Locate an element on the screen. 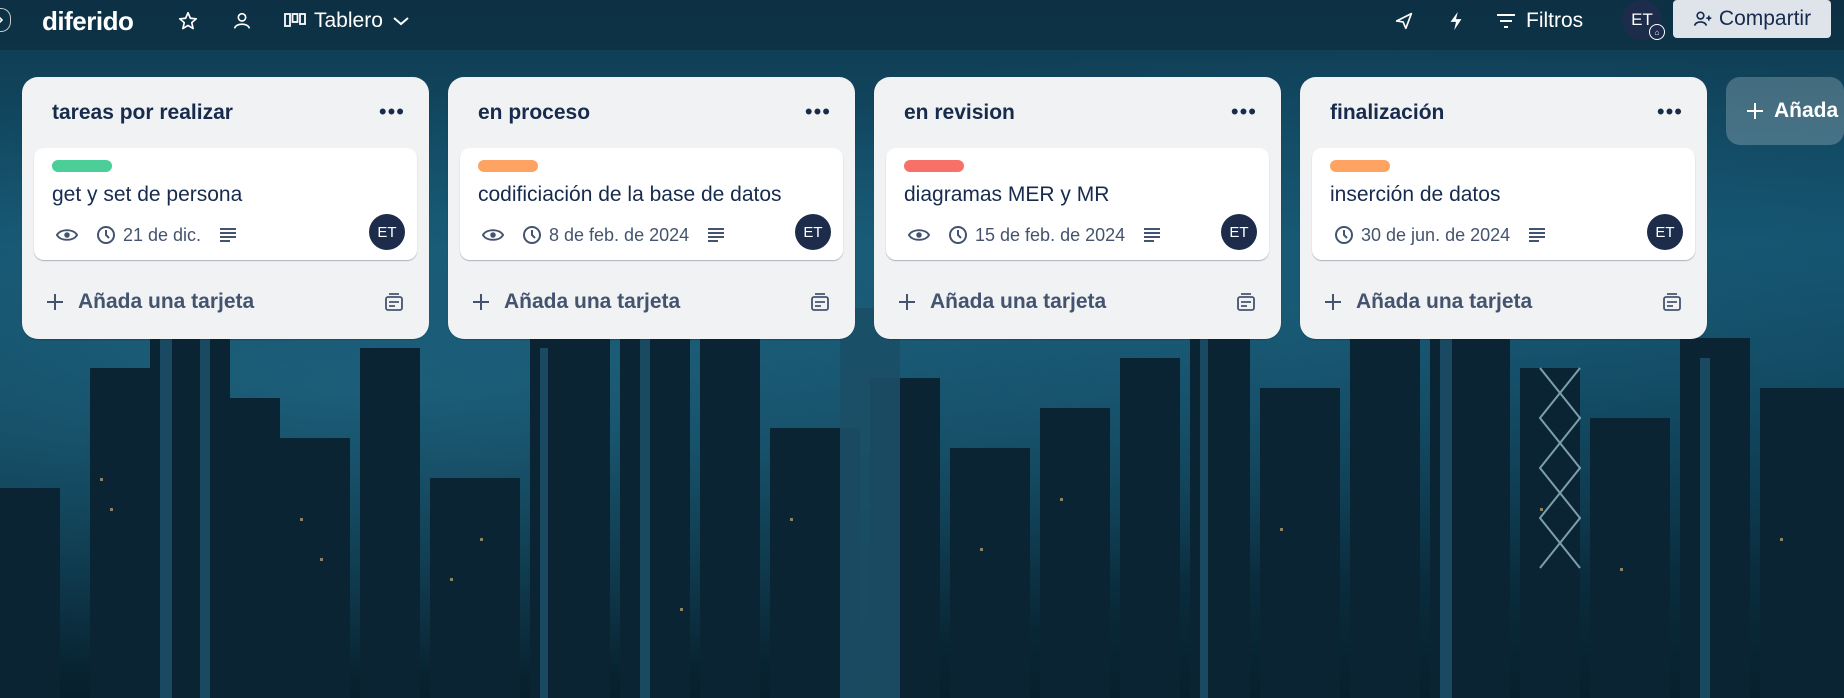 This screenshot has height=698, width=1844. share-label: Compartir is located at coordinates (1765, 18).